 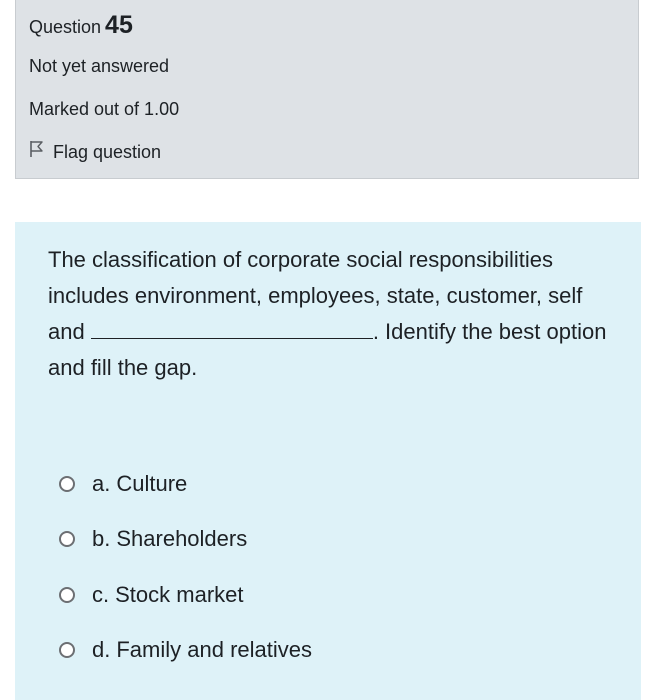 I want to click on question-heading: Question 45, so click(x=81, y=26).